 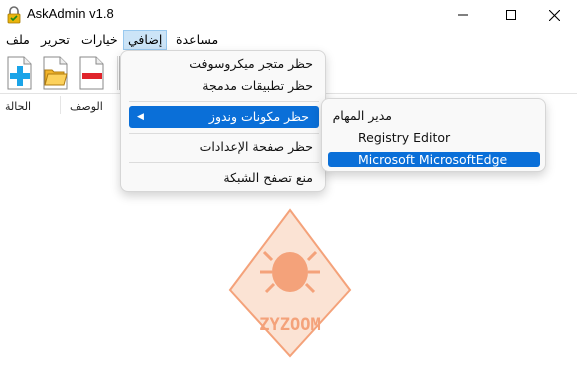 What do you see at coordinates (55, 40) in the screenshot?
I see `menu-edit: تحرير` at bounding box center [55, 40].